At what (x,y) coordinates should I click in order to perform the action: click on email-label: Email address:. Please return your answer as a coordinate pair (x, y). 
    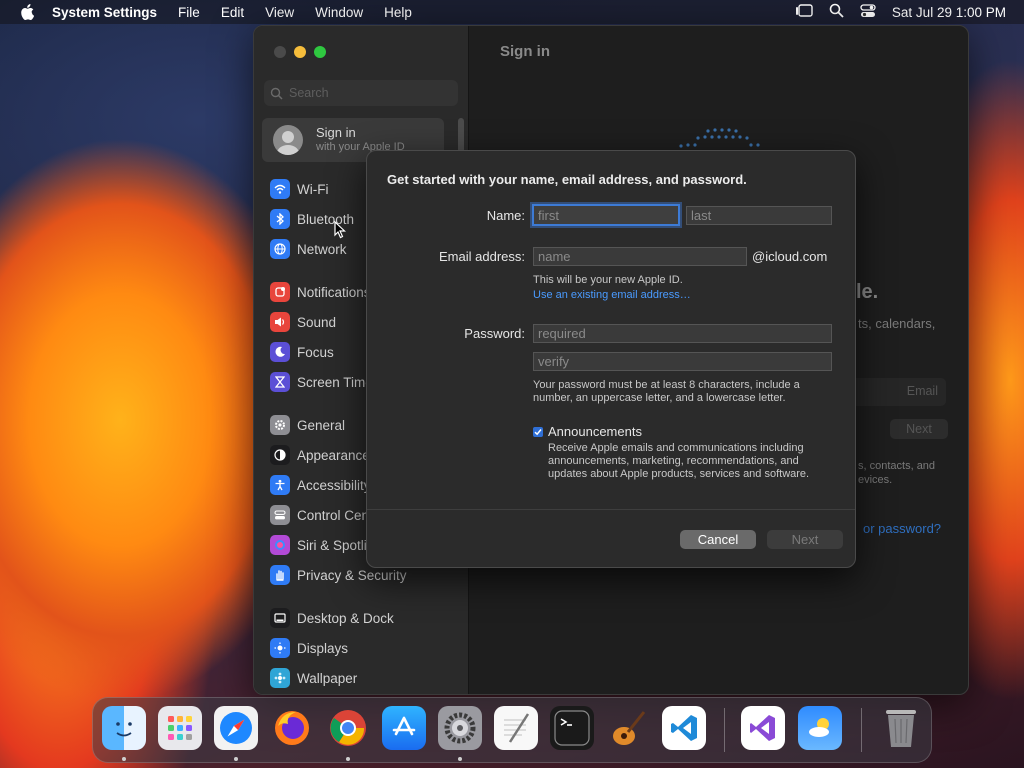
    Looking at the image, I should click on (482, 256).